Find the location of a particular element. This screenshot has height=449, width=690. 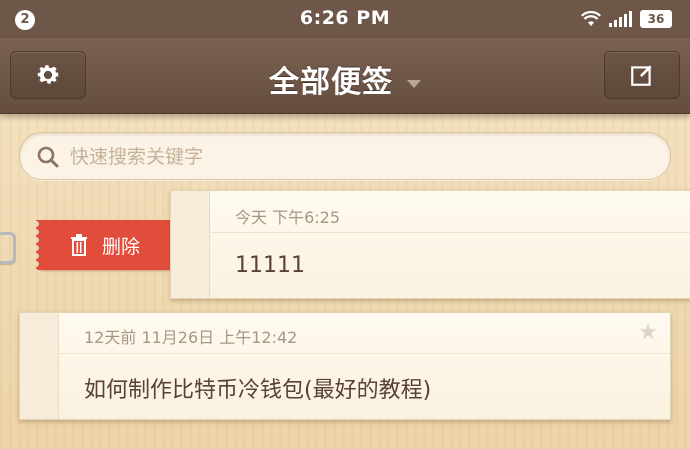

chevron-down-icon is located at coordinates (414, 83).